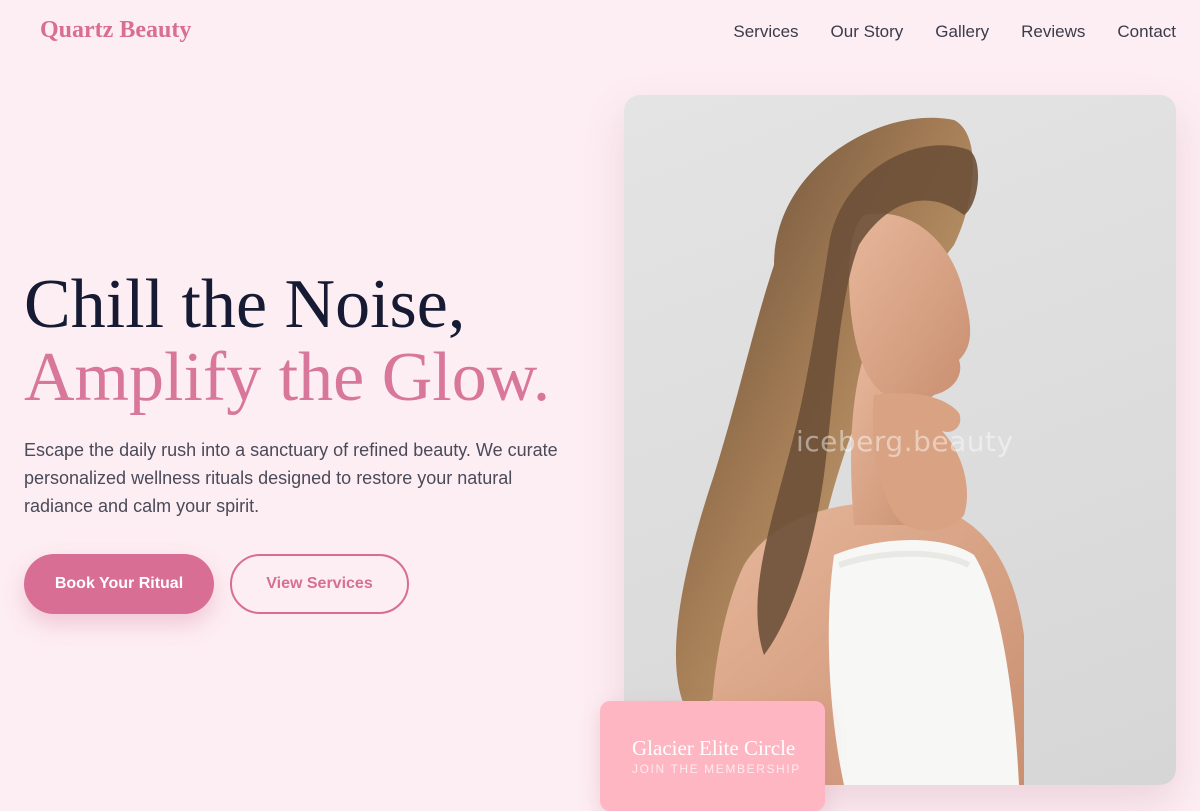  I want to click on nav-link-reviews: Reviews, so click(1053, 32).